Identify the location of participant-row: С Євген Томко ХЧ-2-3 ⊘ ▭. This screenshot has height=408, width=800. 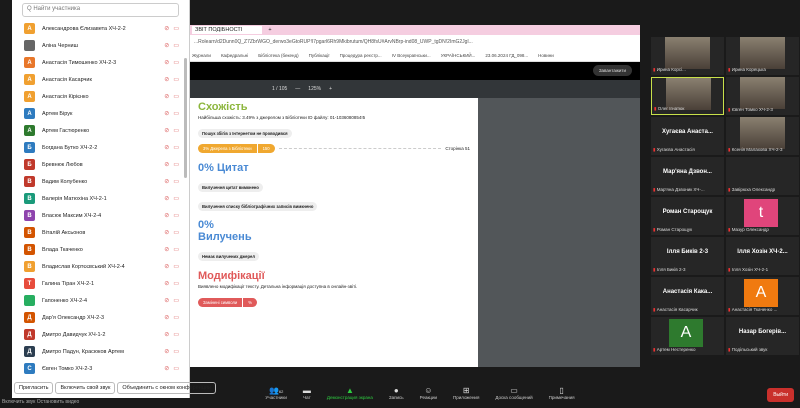
(100, 368).